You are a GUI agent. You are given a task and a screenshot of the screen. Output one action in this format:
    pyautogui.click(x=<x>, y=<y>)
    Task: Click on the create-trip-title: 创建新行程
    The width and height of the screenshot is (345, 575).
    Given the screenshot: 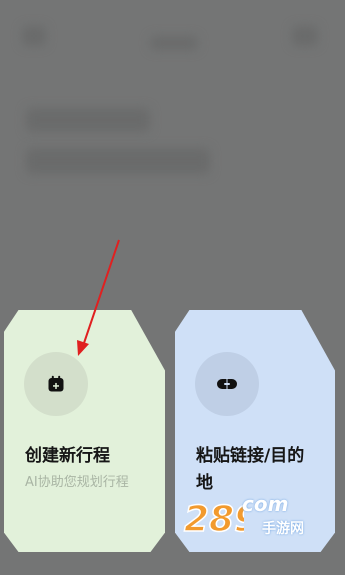 What is the action you would take?
    pyautogui.click(x=67, y=456)
    